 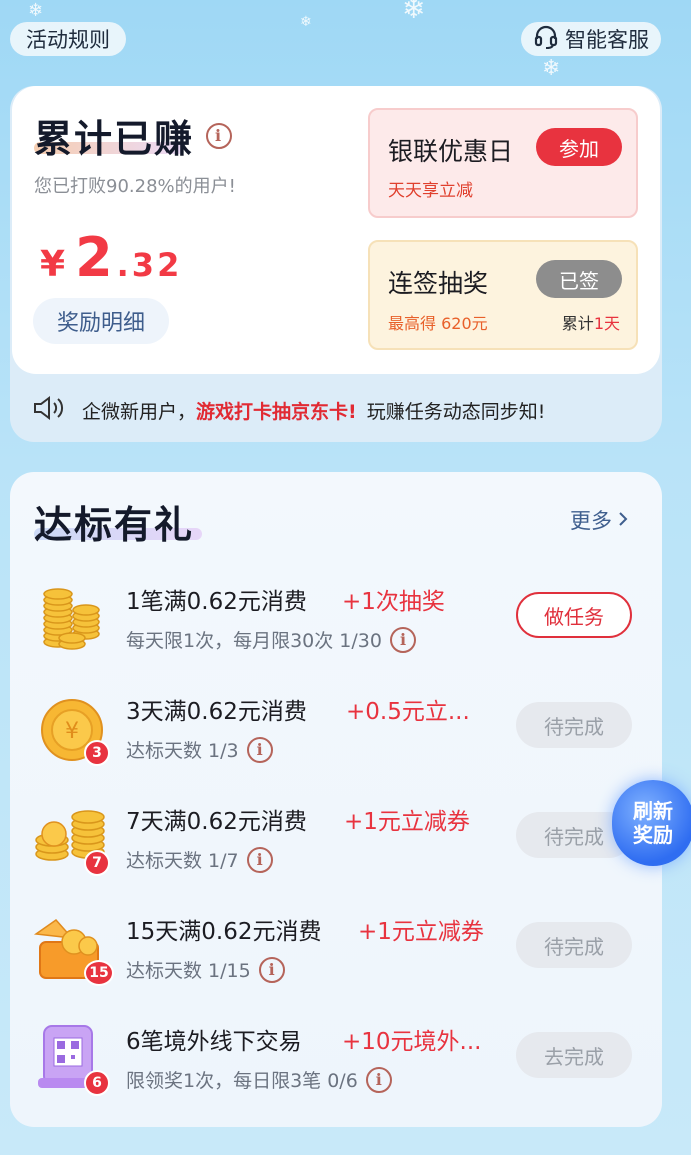 I want to click on badge-count: 6, so click(x=97, y=1083).